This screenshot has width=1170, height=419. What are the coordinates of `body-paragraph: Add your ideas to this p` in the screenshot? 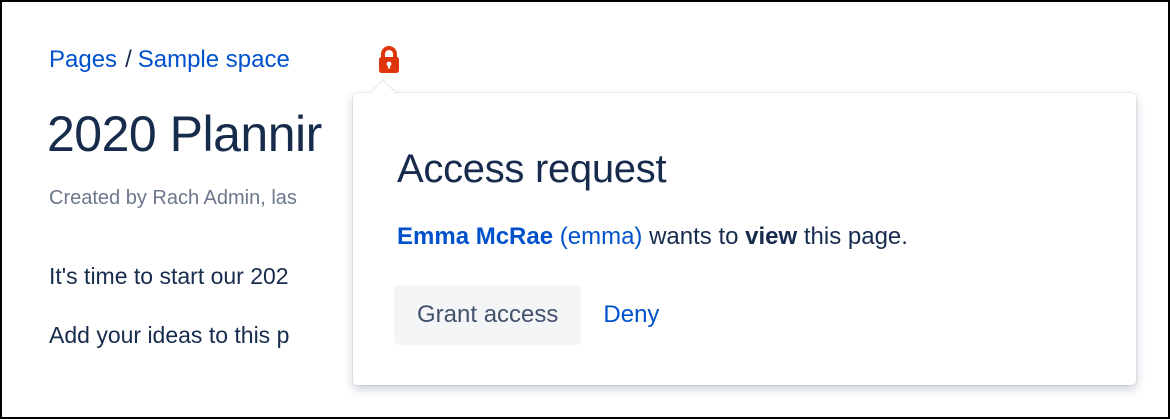 It's located at (169, 335).